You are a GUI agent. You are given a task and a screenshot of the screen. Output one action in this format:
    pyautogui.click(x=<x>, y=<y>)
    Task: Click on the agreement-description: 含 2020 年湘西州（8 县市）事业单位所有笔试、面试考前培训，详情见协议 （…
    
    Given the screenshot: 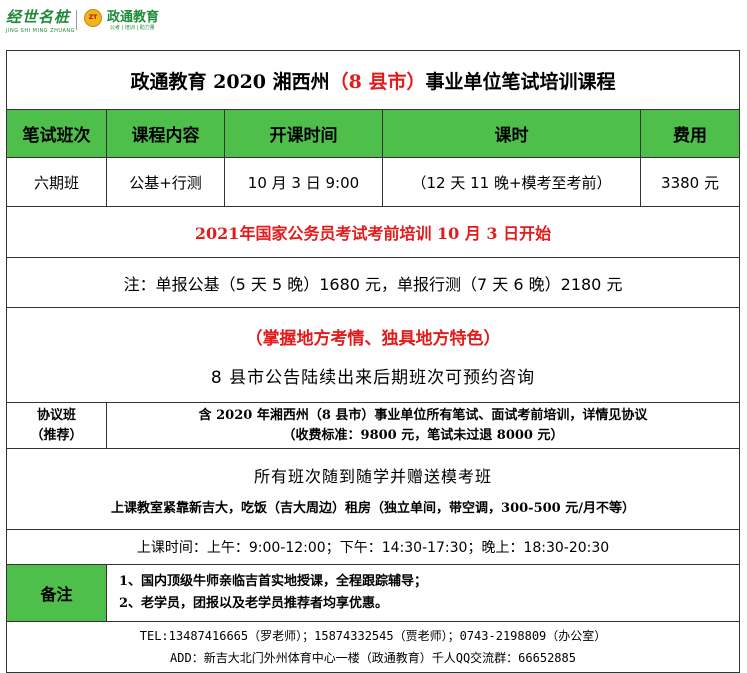 What is the action you would take?
    pyautogui.click(x=423, y=425)
    